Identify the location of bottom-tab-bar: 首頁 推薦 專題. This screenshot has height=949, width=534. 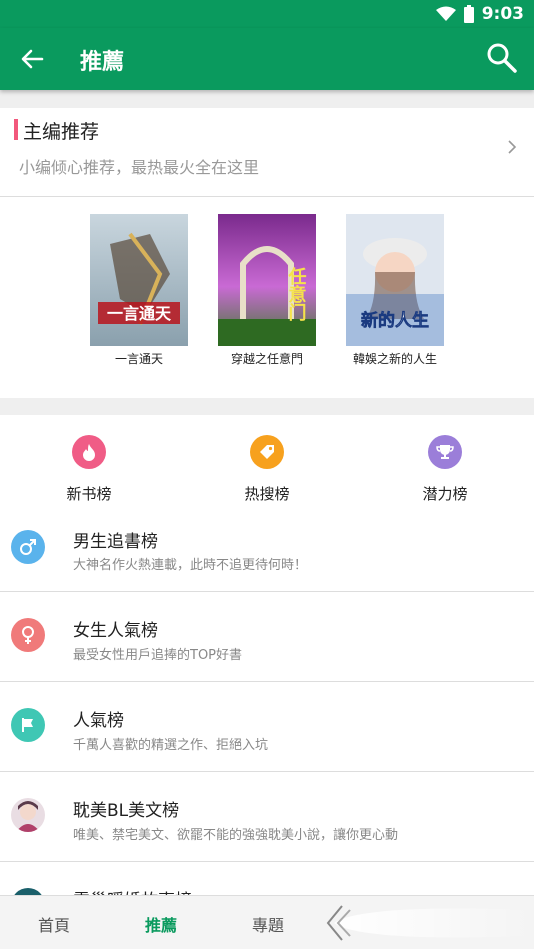
(267, 922).